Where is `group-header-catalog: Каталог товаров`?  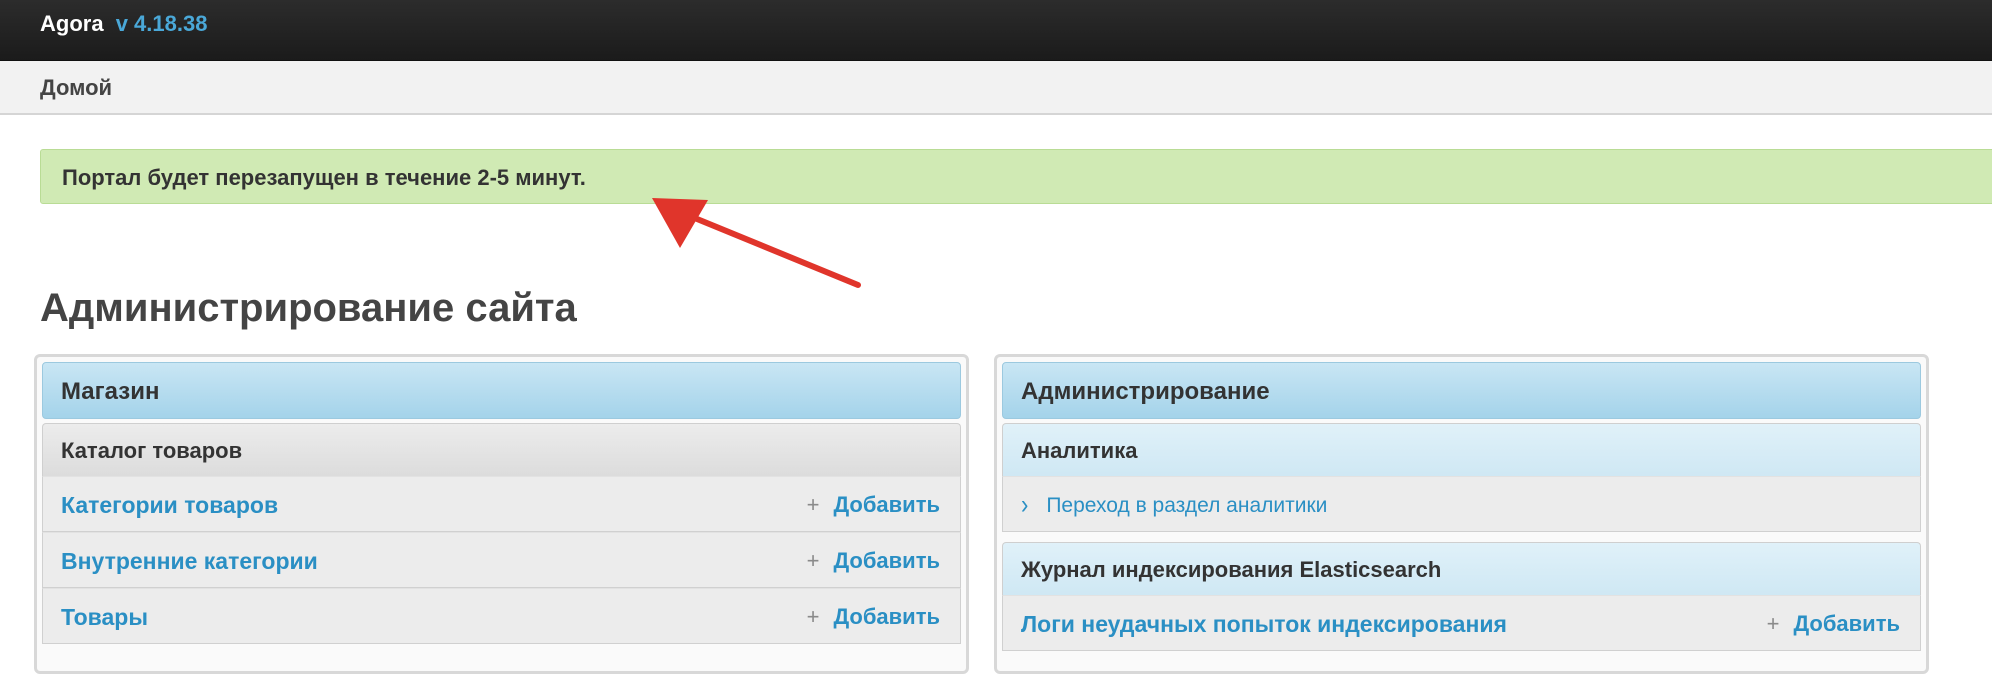 group-header-catalog: Каталог товаров is located at coordinates (501, 449).